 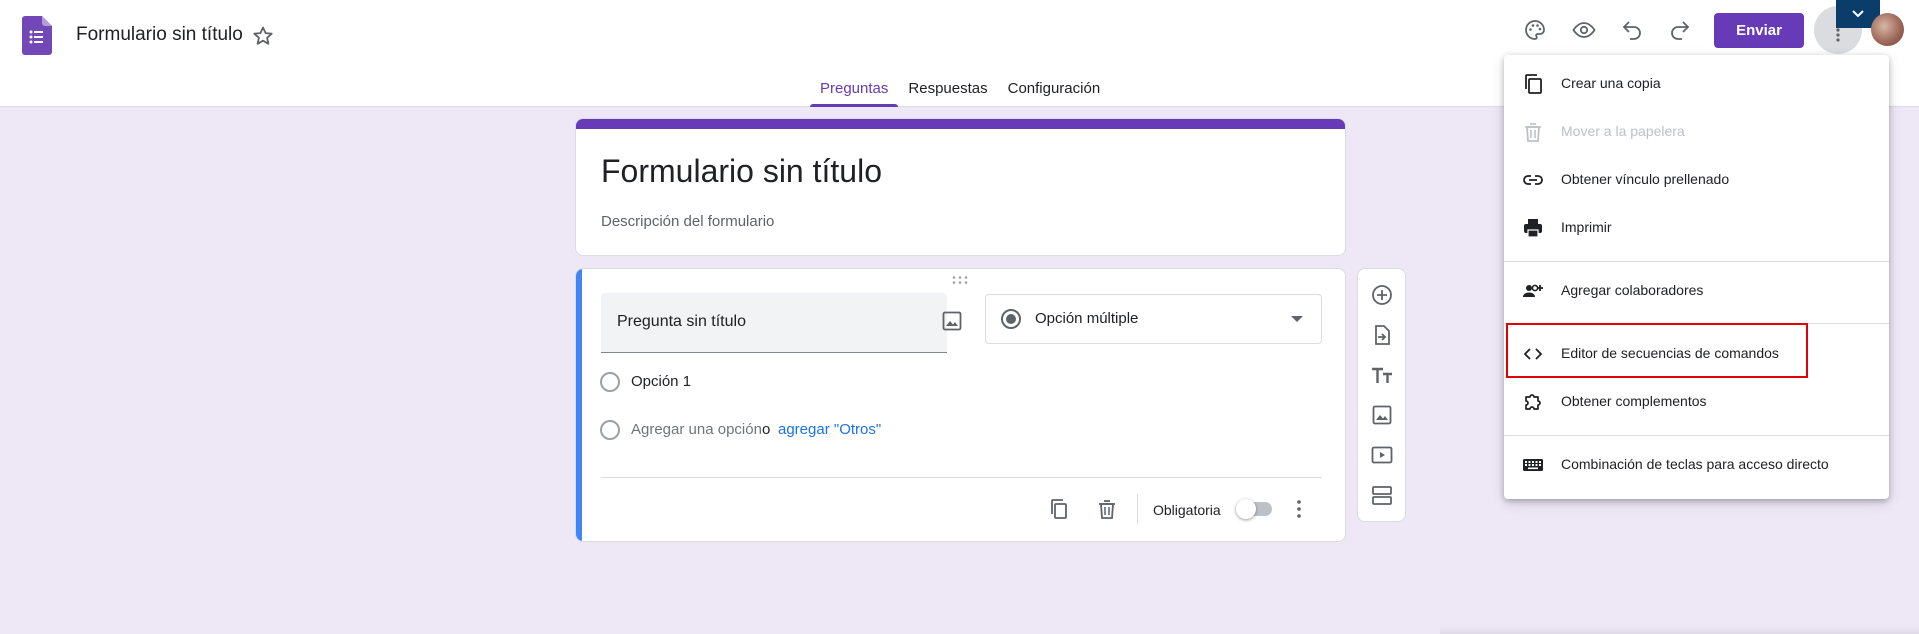 What do you see at coordinates (1533, 132) in the screenshot?
I see `trash-icon` at bounding box center [1533, 132].